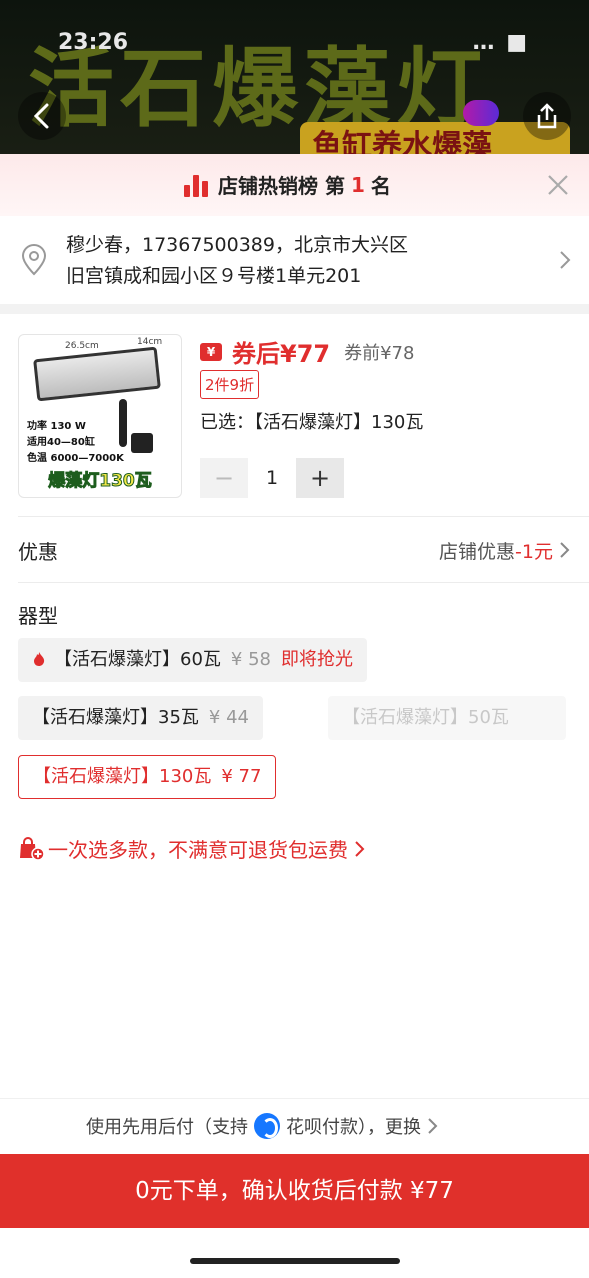 This screenshot has height=1278, width=589. I want to click on lamp-arm, so click(123, 423).